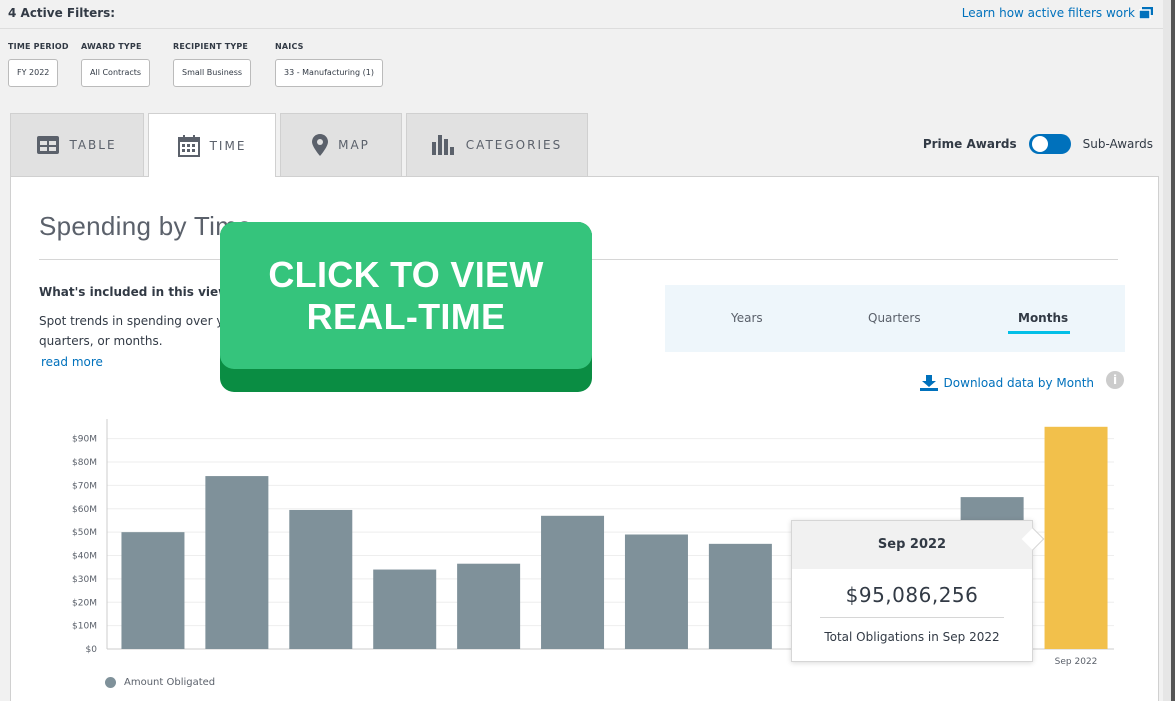 The image size is (1175, 701). I want to click on y-tick-label: $70M, so click(84, 486).